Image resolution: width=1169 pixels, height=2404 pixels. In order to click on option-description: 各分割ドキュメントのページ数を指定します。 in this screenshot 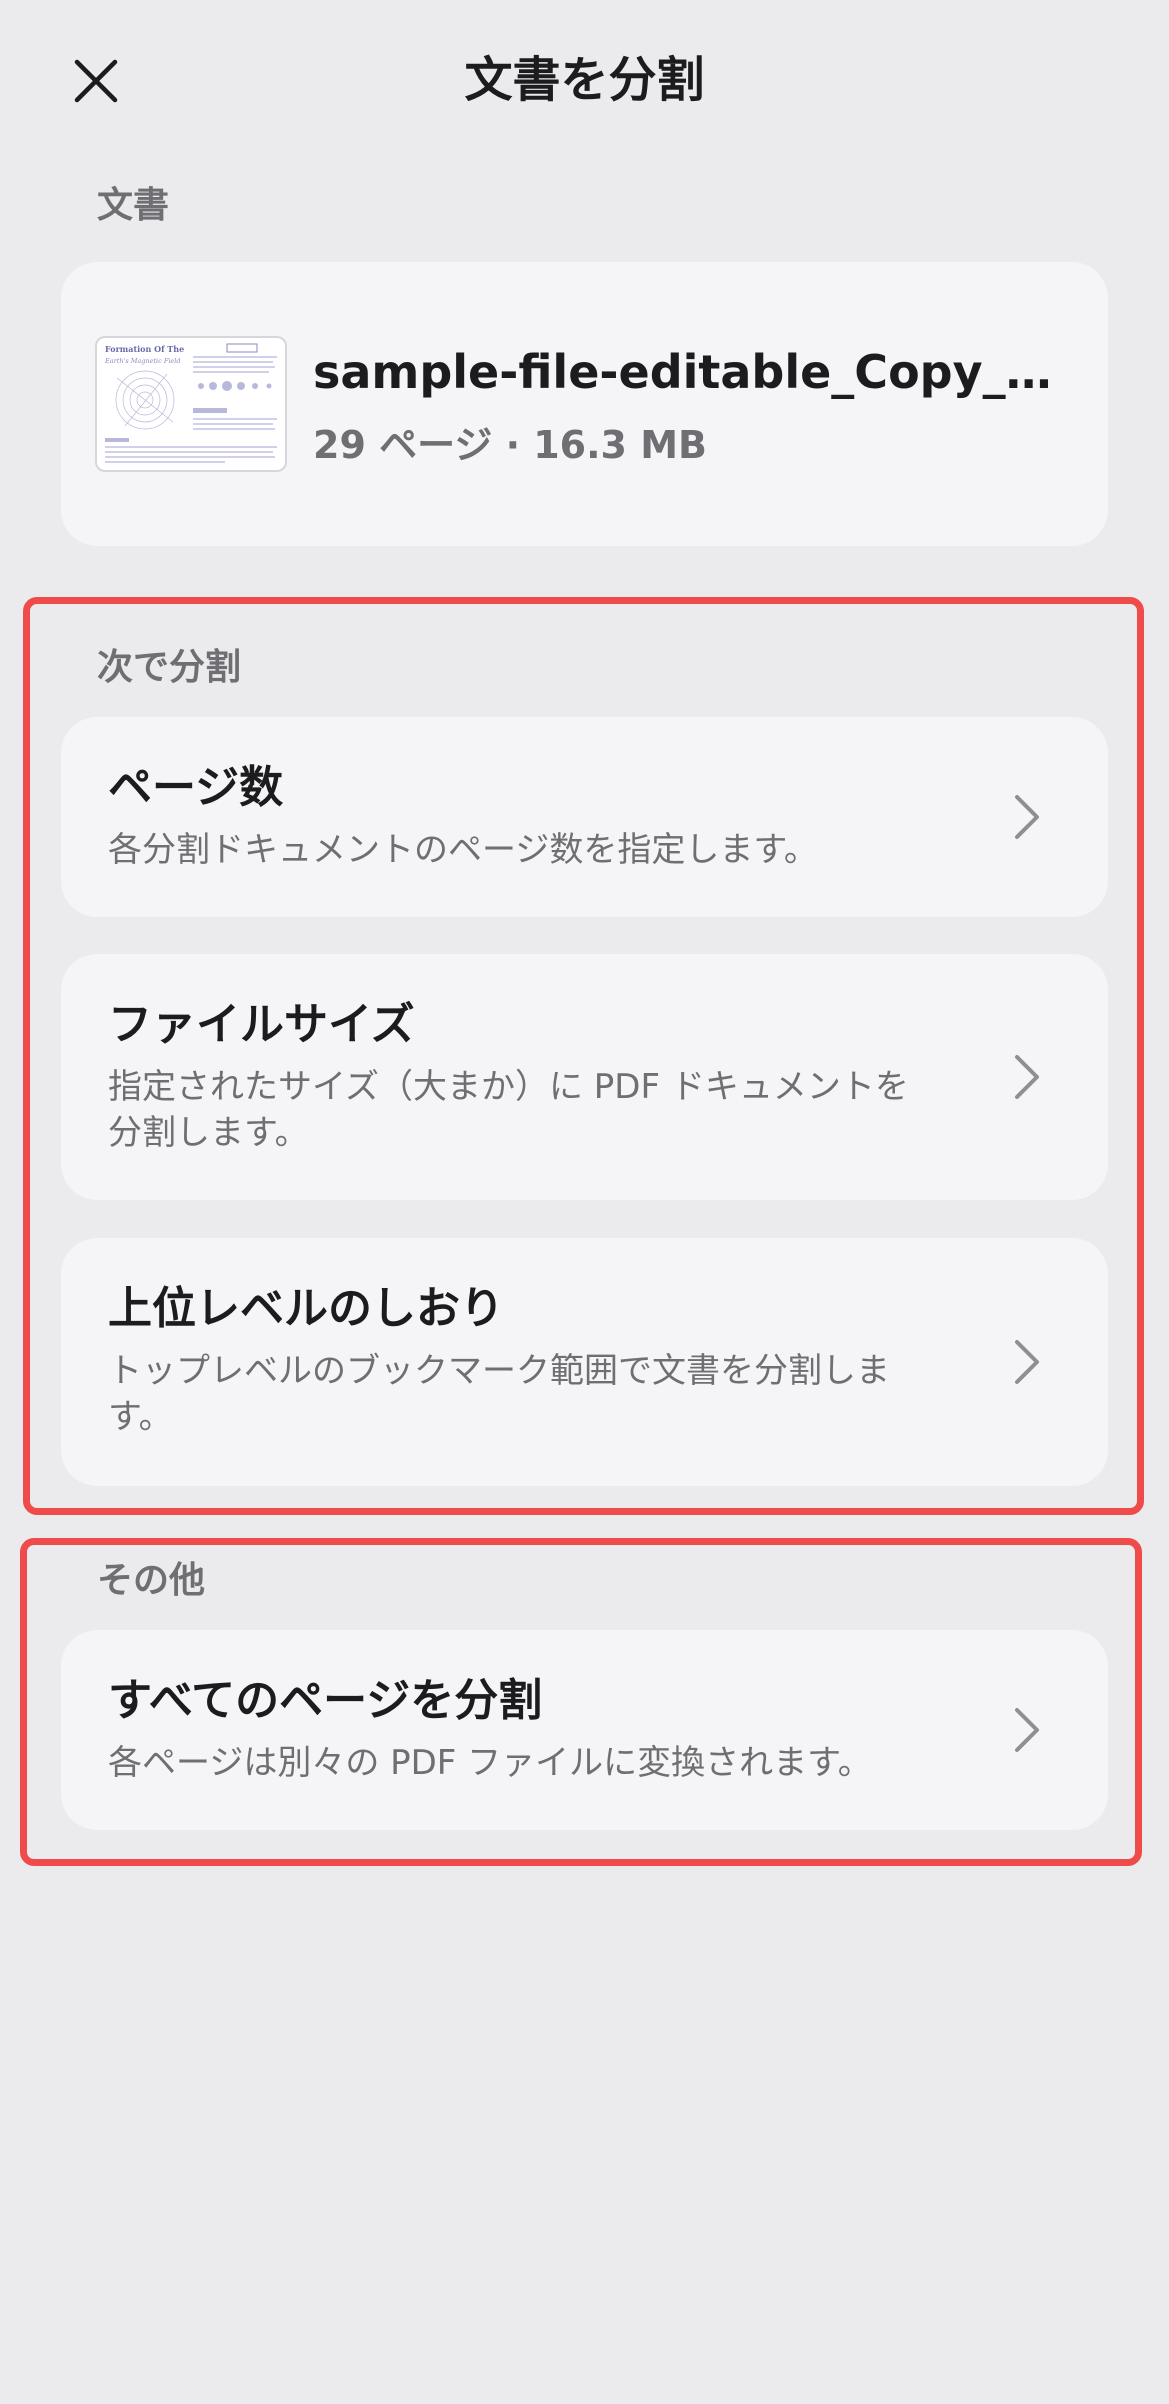, I will do `click(463, 850)`.